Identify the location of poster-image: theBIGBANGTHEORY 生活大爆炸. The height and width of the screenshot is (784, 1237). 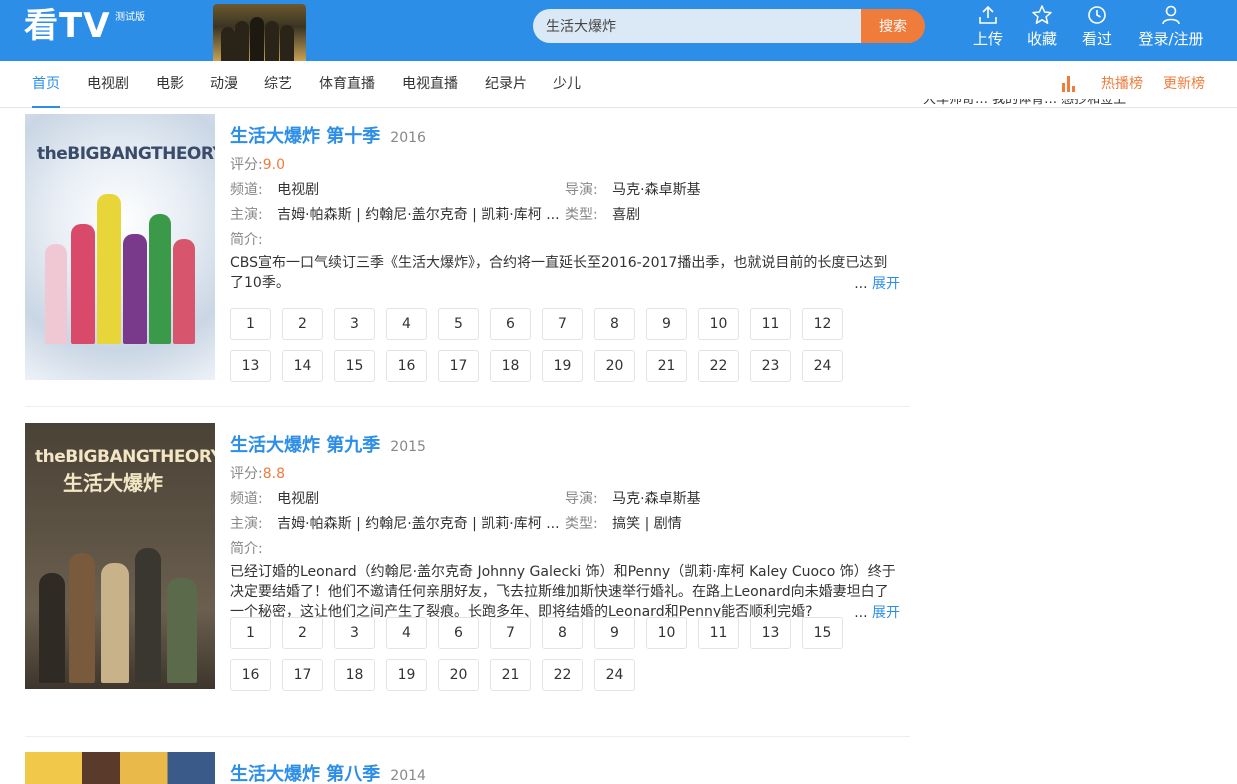
(120, 556).